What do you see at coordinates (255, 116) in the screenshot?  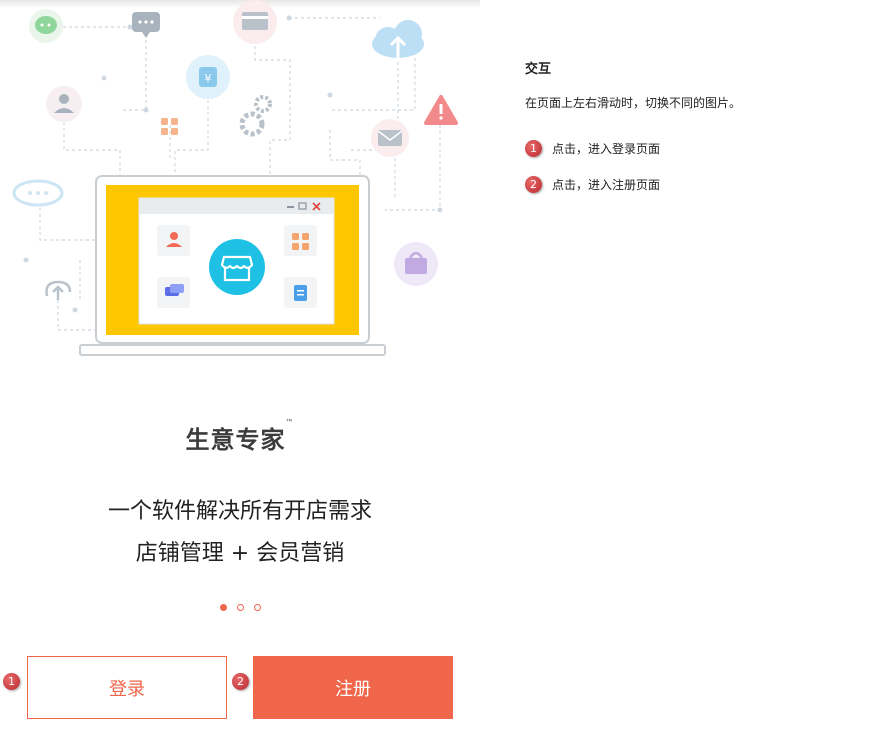 I see `gear-icon` at bounding box center [255, 116].